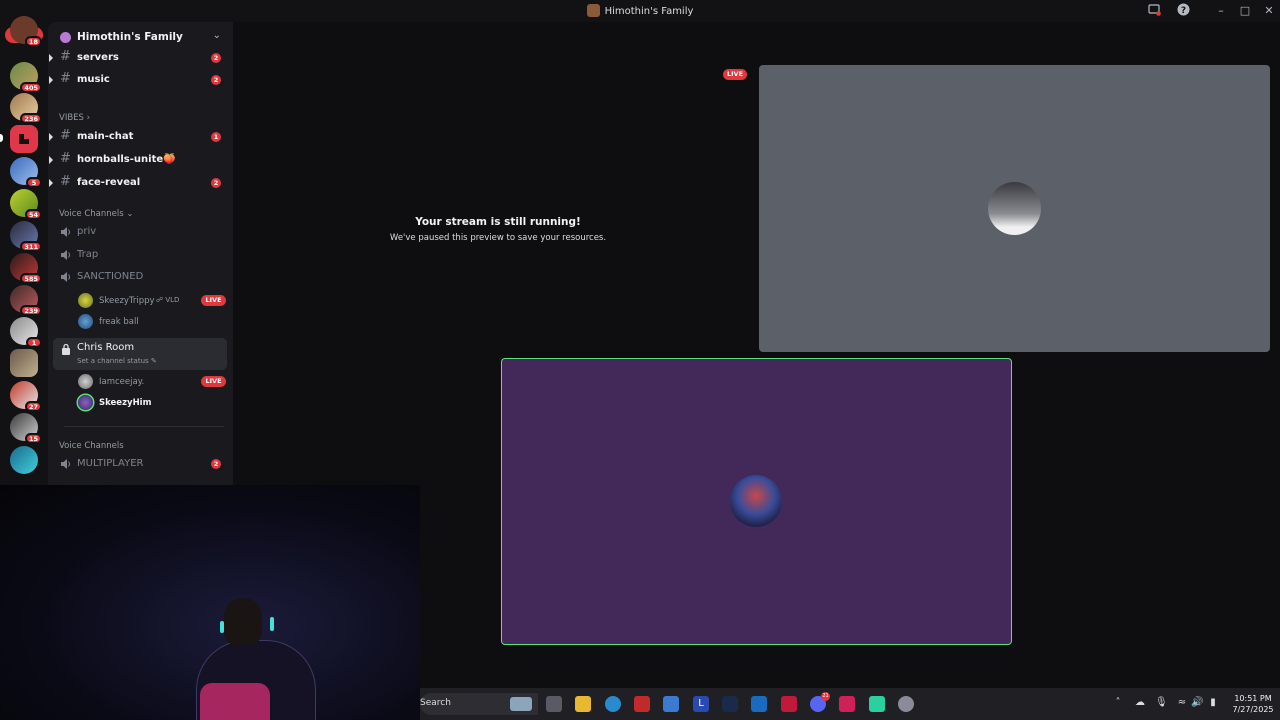  Describe the element at coordinates (1118, 703) in the screenshot. I see `tray-chevron-icon: ˄` at that location.